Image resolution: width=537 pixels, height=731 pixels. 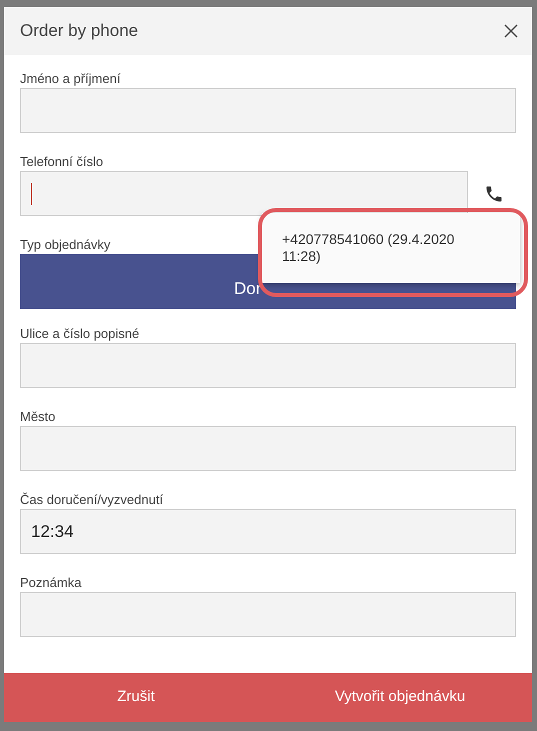 I want to click on field-label: Telefonní číslo, so click(x=62, y=162).